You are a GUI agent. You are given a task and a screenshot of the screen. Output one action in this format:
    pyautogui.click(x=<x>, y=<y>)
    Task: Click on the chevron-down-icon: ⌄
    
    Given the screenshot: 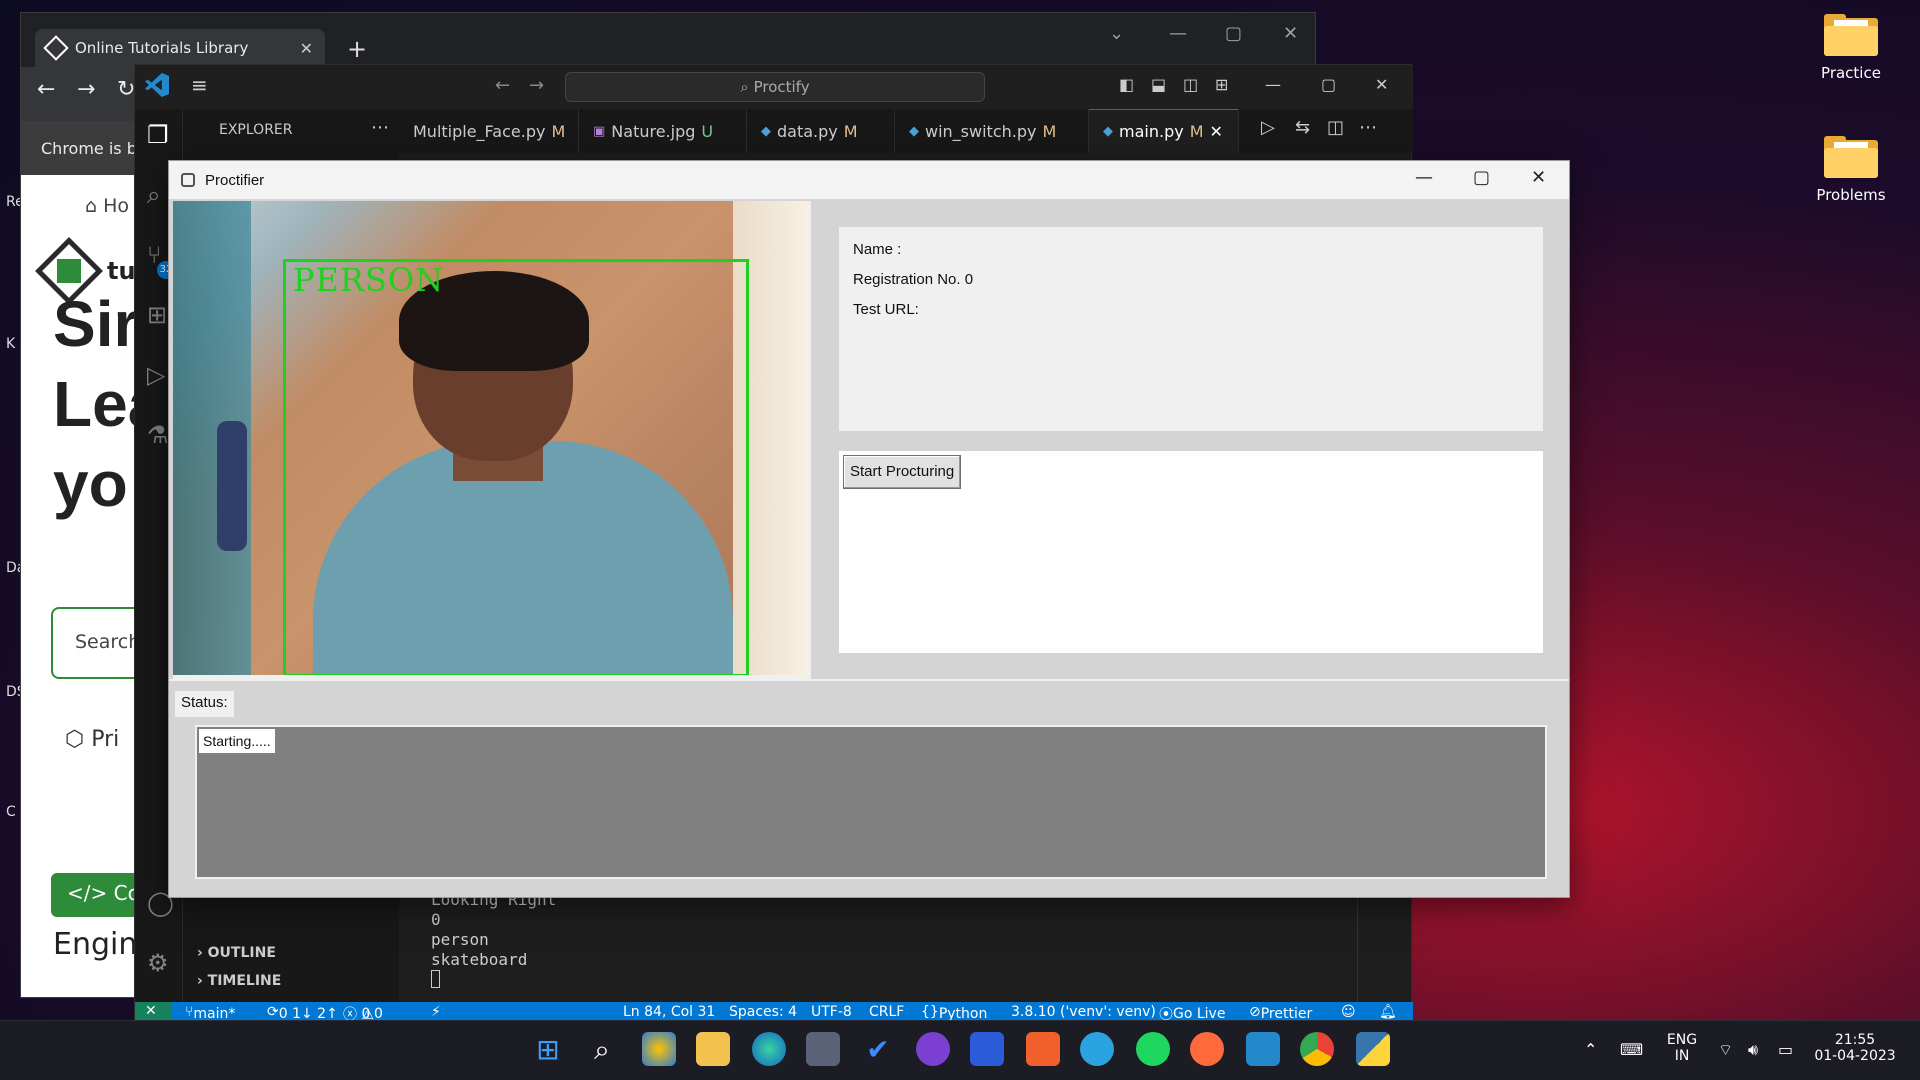 What is the action you would take?
    pyautogui.click(x=1116, y=33)
    